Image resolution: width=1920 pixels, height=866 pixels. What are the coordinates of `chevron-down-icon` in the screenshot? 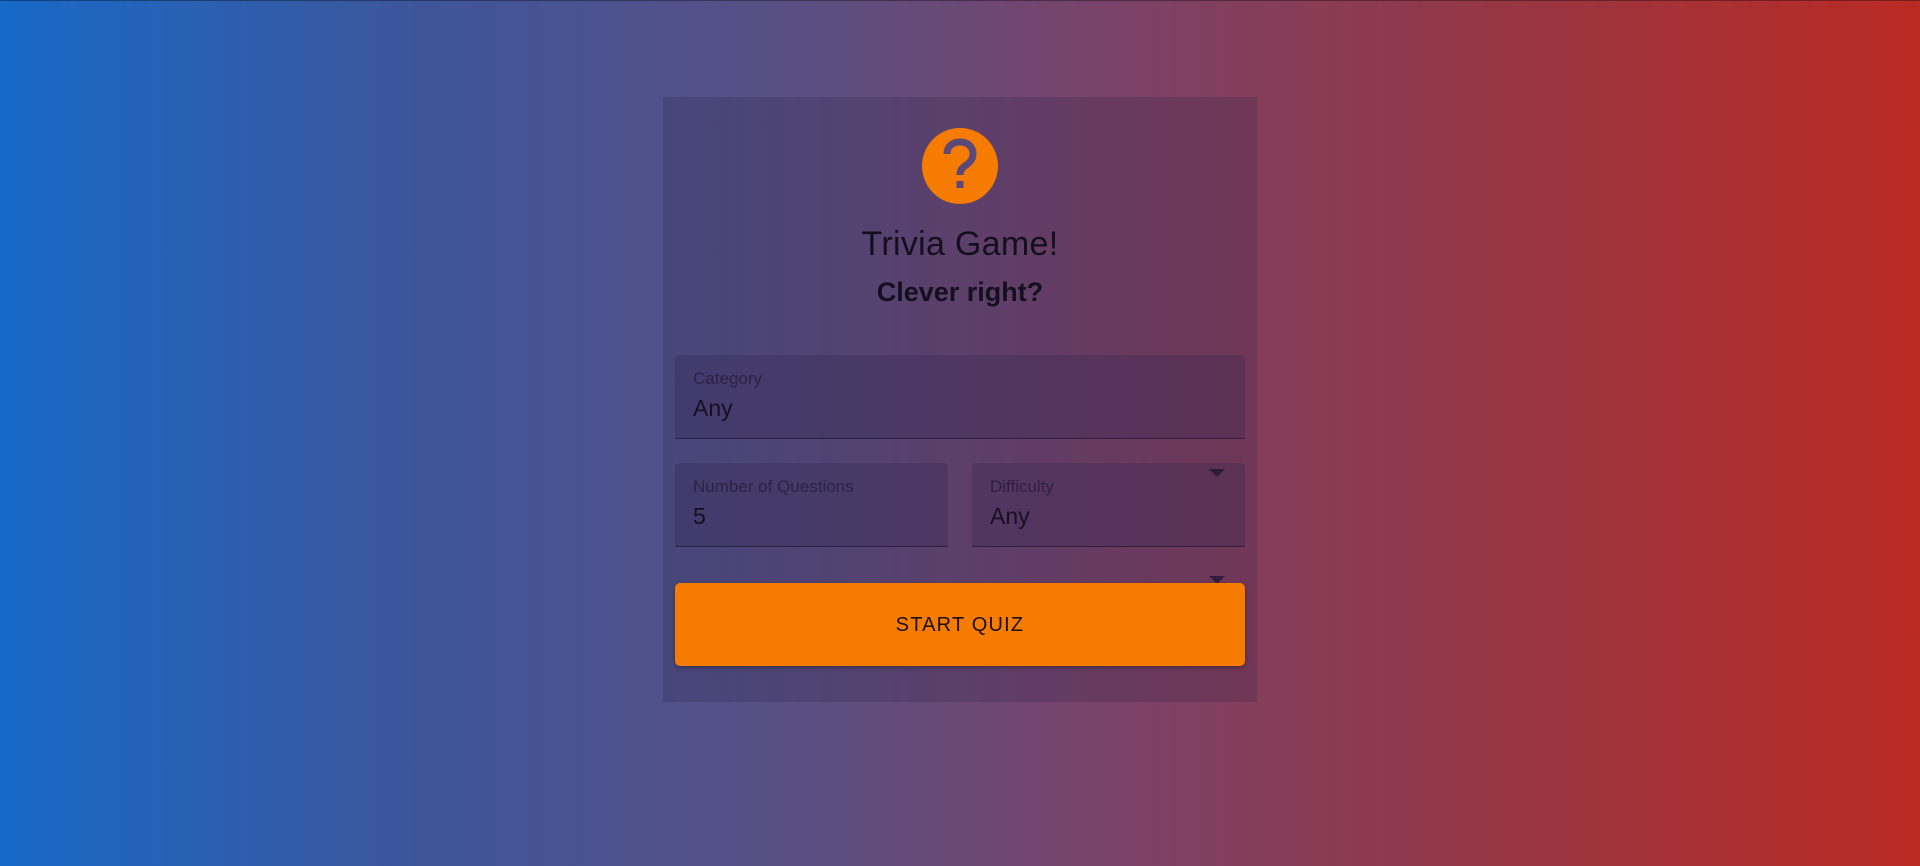 It's located at (1217, 473).